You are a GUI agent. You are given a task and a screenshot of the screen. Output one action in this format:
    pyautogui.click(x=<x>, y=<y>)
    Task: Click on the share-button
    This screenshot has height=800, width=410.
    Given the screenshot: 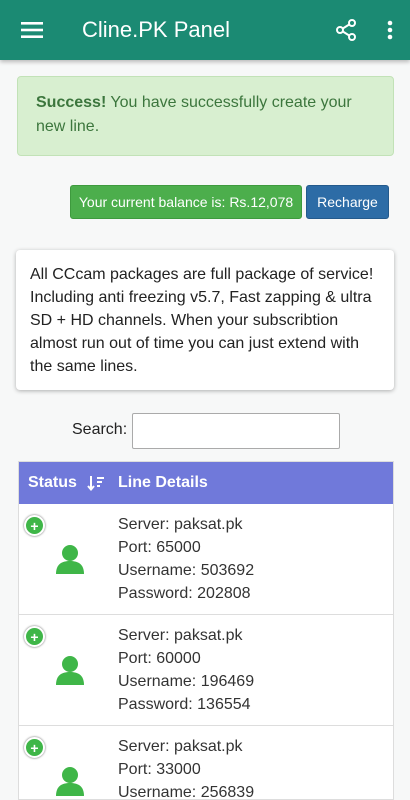 What is the action you would take?
    pyautogui.click(x=346, y=30)
    